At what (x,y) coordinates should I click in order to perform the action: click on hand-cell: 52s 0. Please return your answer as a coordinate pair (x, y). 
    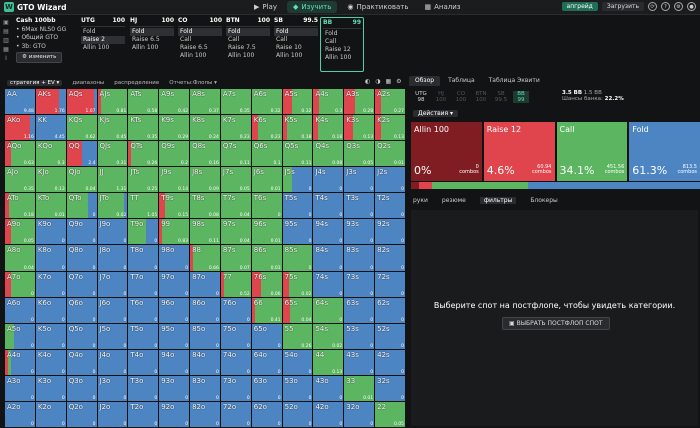
    Looking at the image, I should click on (390, 336).